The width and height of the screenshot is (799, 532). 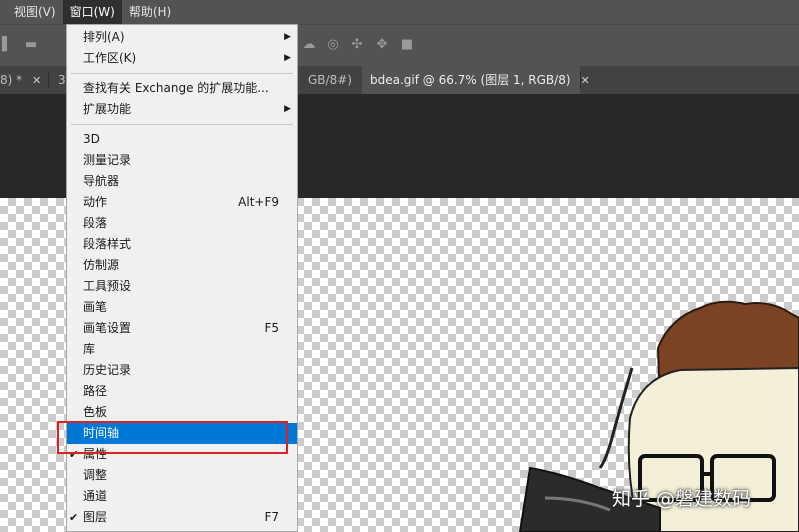 I want to click on menu-item: 测量记录, so click(x=182, y=160).